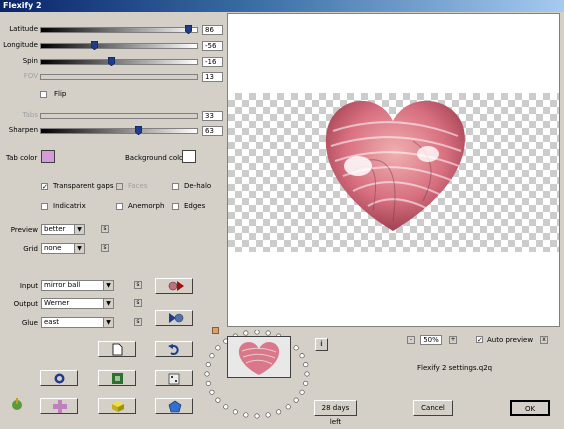 This screenshot has width=564, height=429. Describe the element at coordinates (321, 344) in the screenshot. I see `info-button: i` at that location.